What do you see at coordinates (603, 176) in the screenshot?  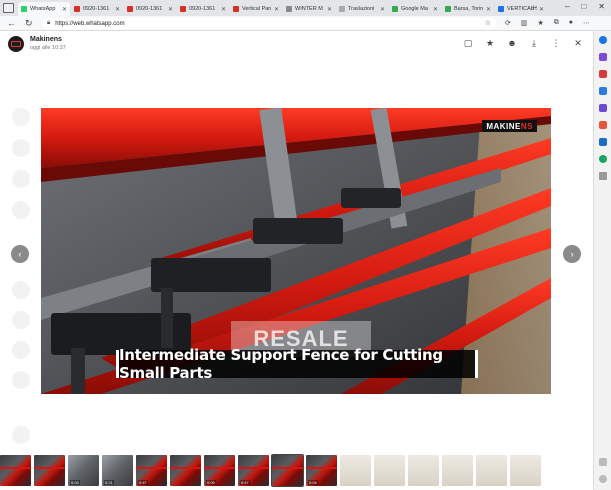 I see `add-sidebar-app-icon` at bounding box center [603, 176].